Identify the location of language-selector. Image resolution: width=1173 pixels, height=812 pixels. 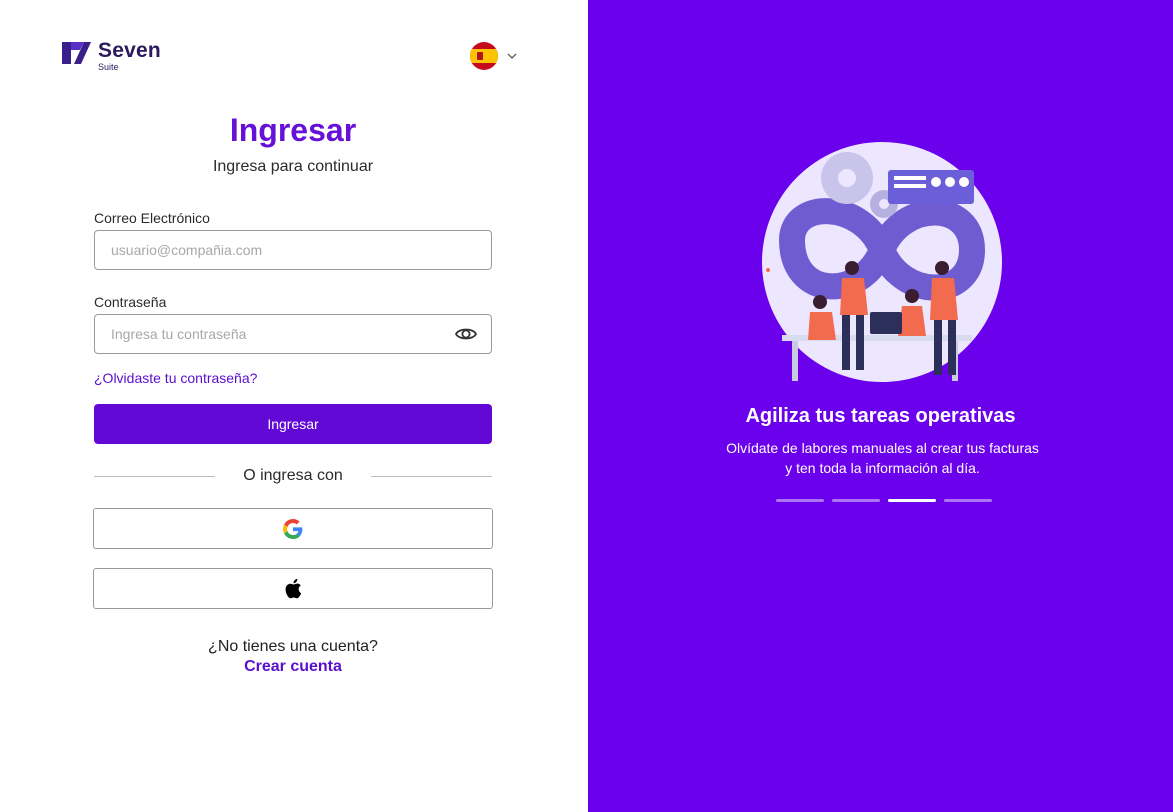
(494, 56).